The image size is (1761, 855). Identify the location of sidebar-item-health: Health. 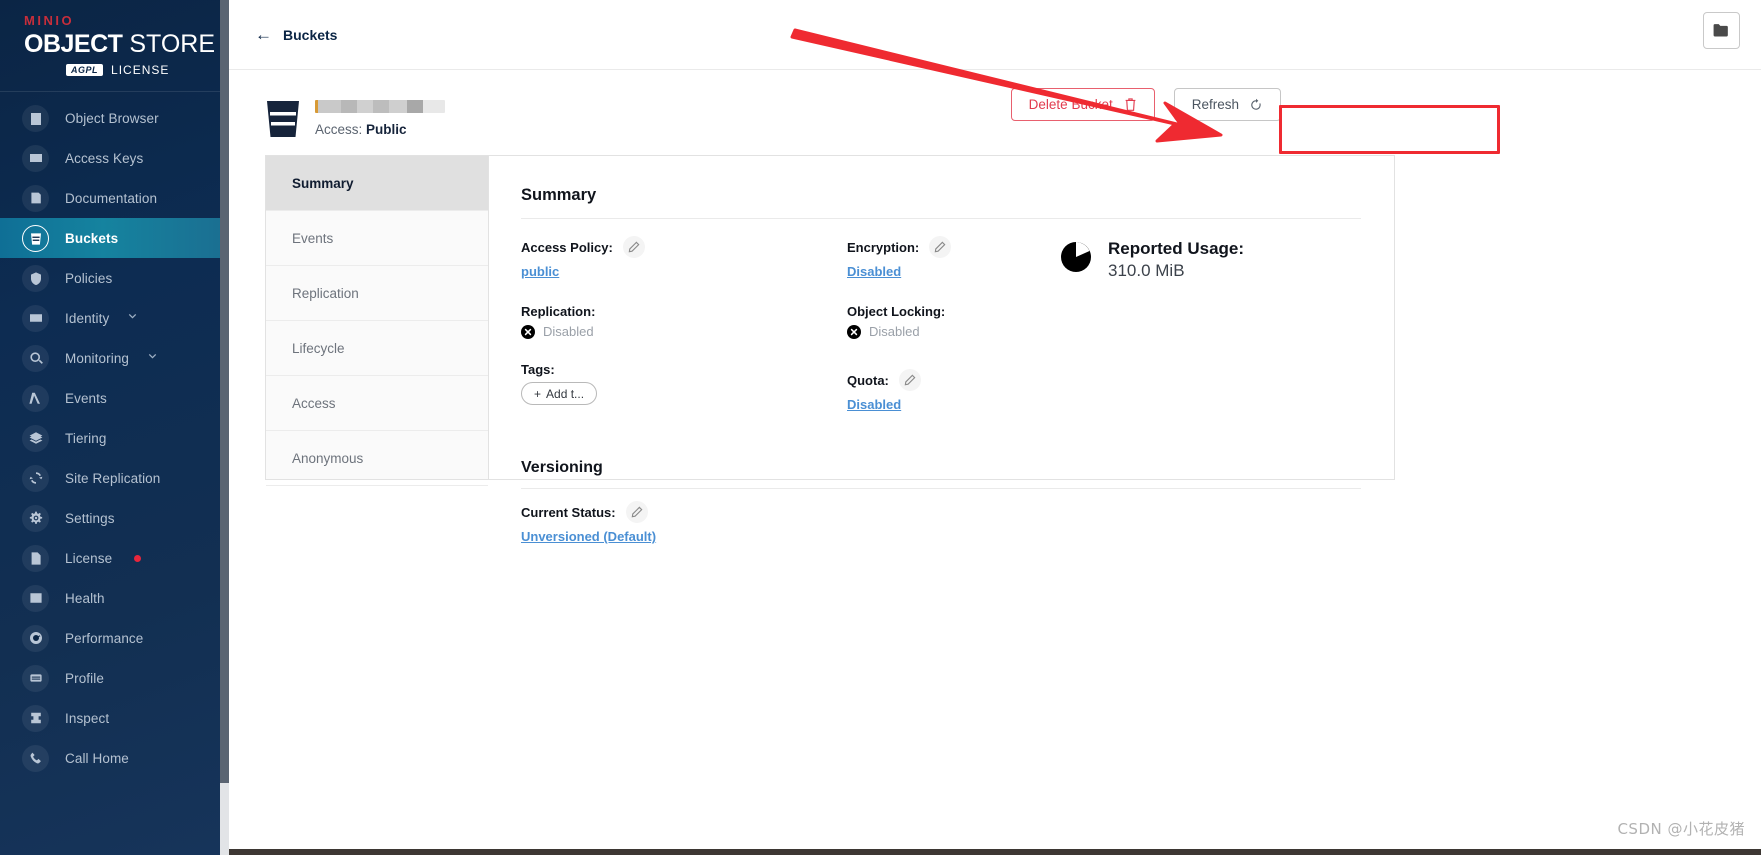
(114, 598).